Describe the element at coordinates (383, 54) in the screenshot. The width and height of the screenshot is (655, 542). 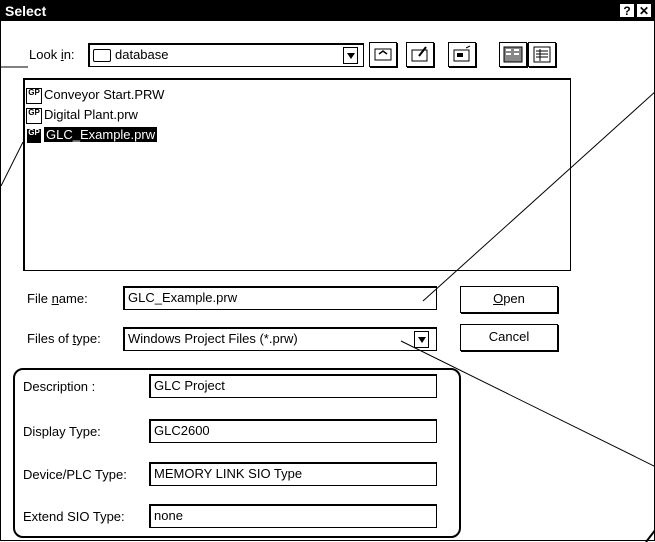
I see `up-one-level-icon` at that location.